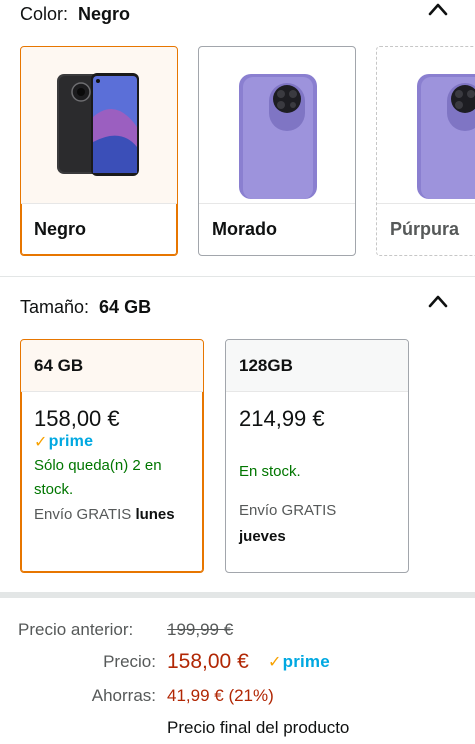 The height and width of the screenshot is (744, 475). I want to click on size-option-label: 64 GB, so click(112, 366).